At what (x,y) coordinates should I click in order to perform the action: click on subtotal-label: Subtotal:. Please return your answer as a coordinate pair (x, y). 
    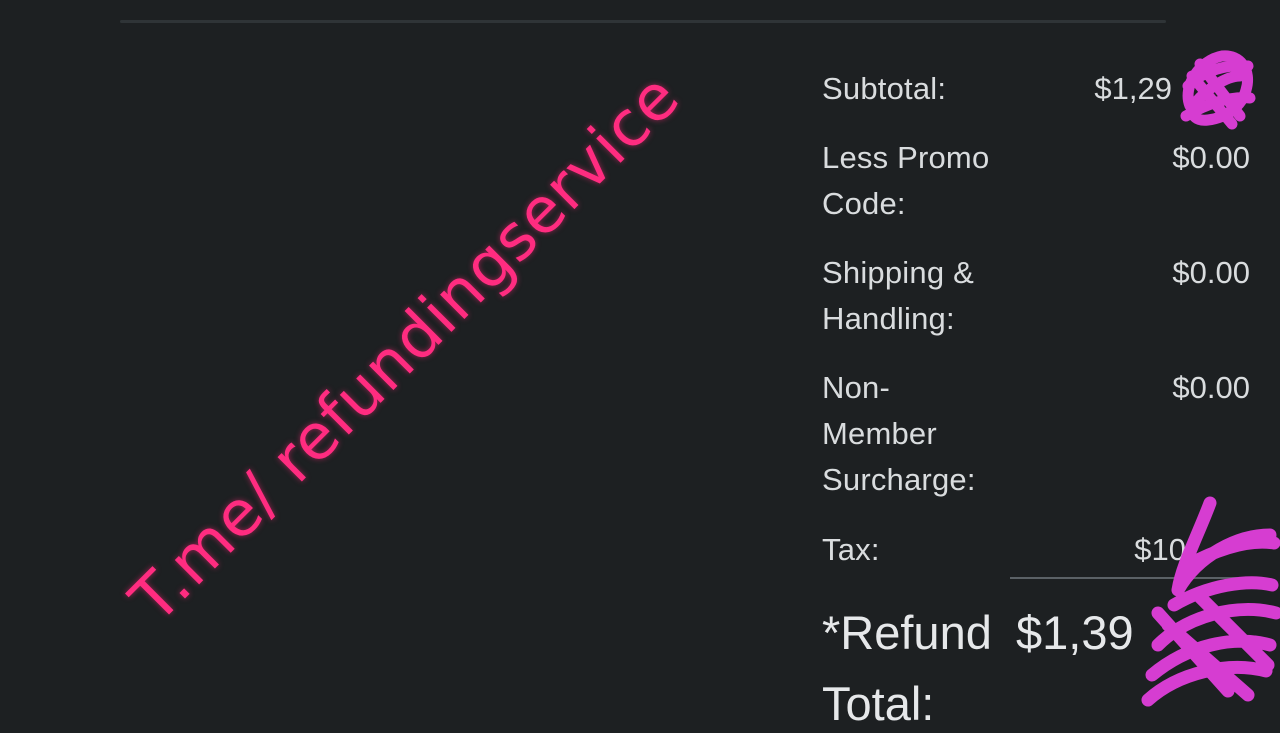
    Looking at the image, I should click on (884, 88).